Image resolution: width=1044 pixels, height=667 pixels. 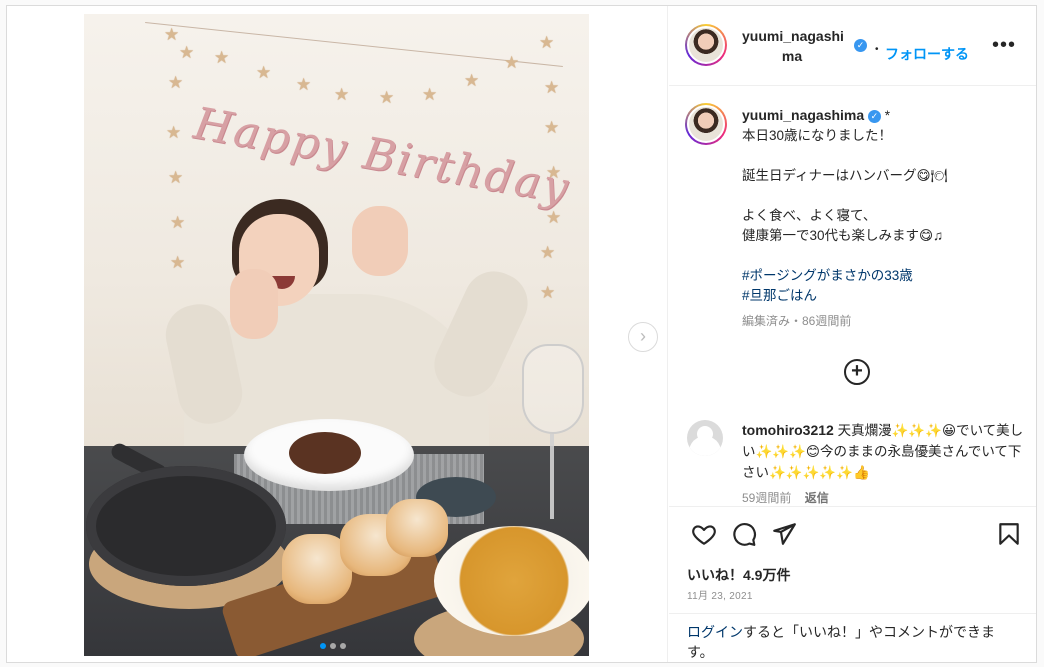 What do you see at coordinates (767, 498) in the screenshot?
I see `comment-time: 59週間前` at bounding box center [767, 498].